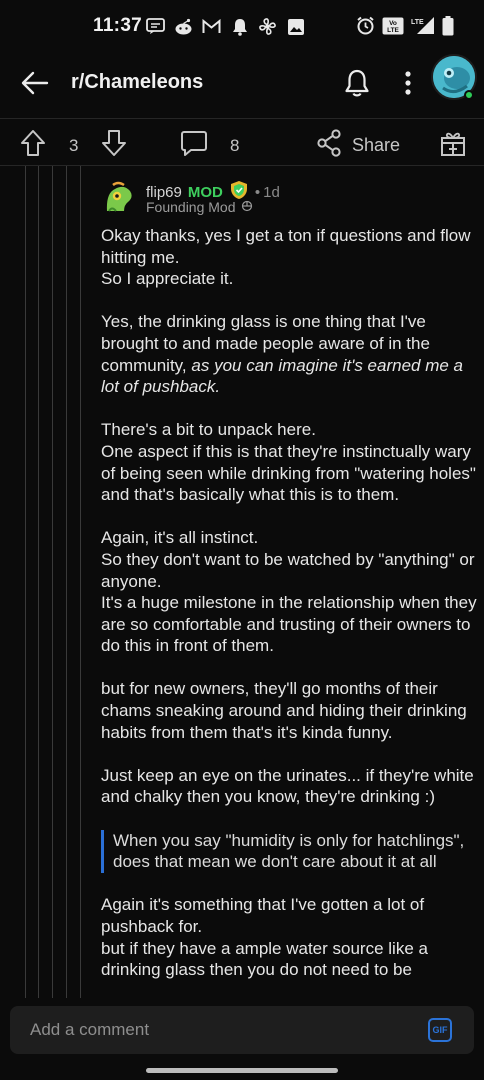  Describe the element at coordinates (225, 26) in the screenshot. I see `notification-icons` at that location.